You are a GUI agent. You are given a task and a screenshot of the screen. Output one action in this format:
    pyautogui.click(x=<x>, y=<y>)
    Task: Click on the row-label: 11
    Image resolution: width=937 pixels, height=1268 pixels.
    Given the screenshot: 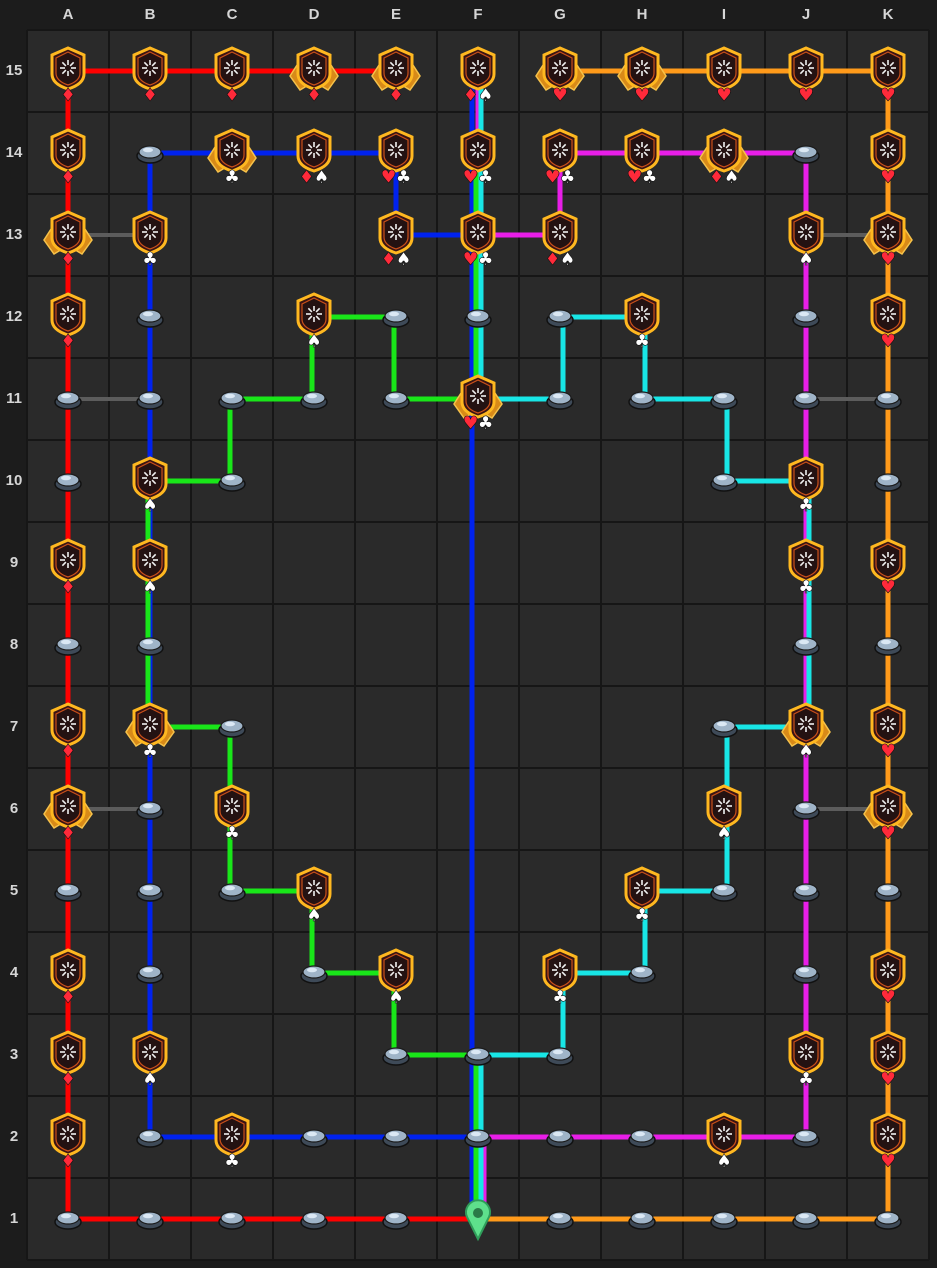 What is the action you would take?
    pyautogui.click(x=14, y=398)
    